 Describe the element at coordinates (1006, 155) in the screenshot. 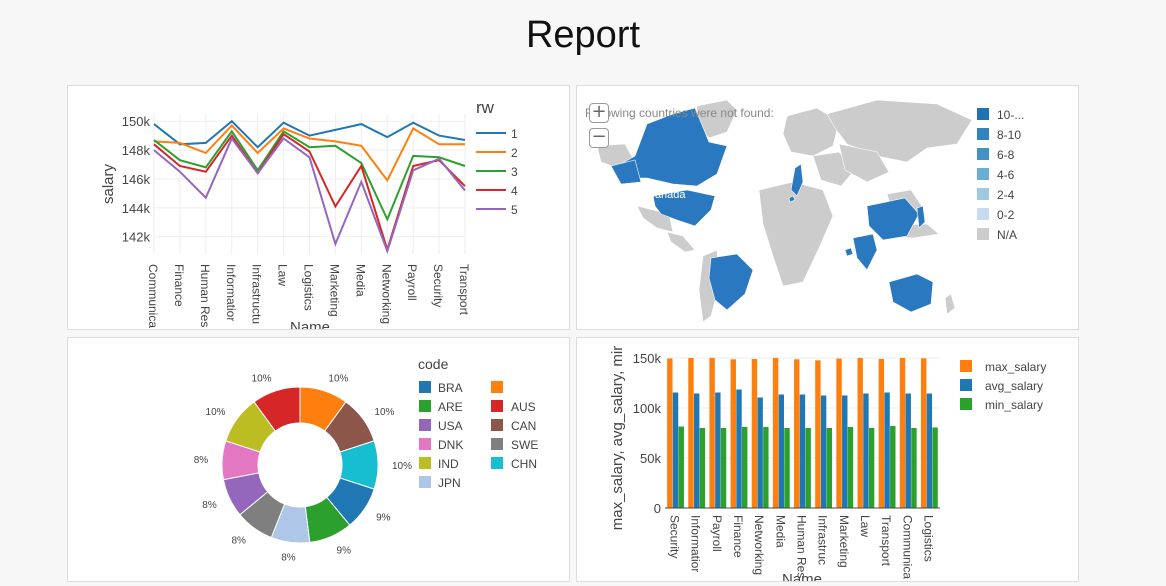

I see `map-legend-label: 6-8` at that location.